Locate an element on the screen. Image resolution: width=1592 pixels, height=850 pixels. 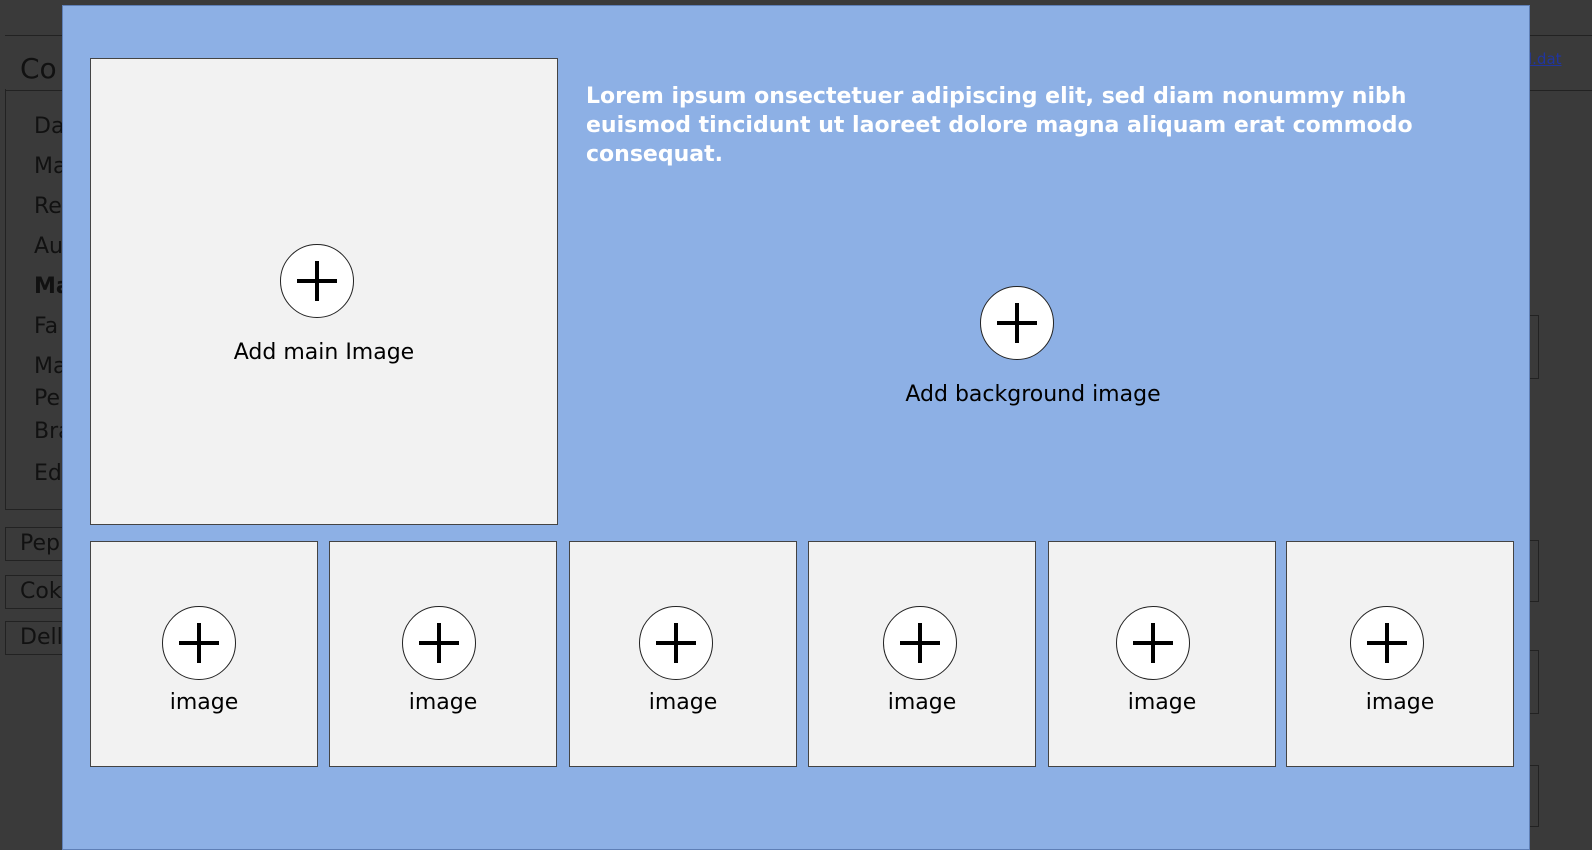
background-image-label: Add background image is located at coordinates (1033, 394).